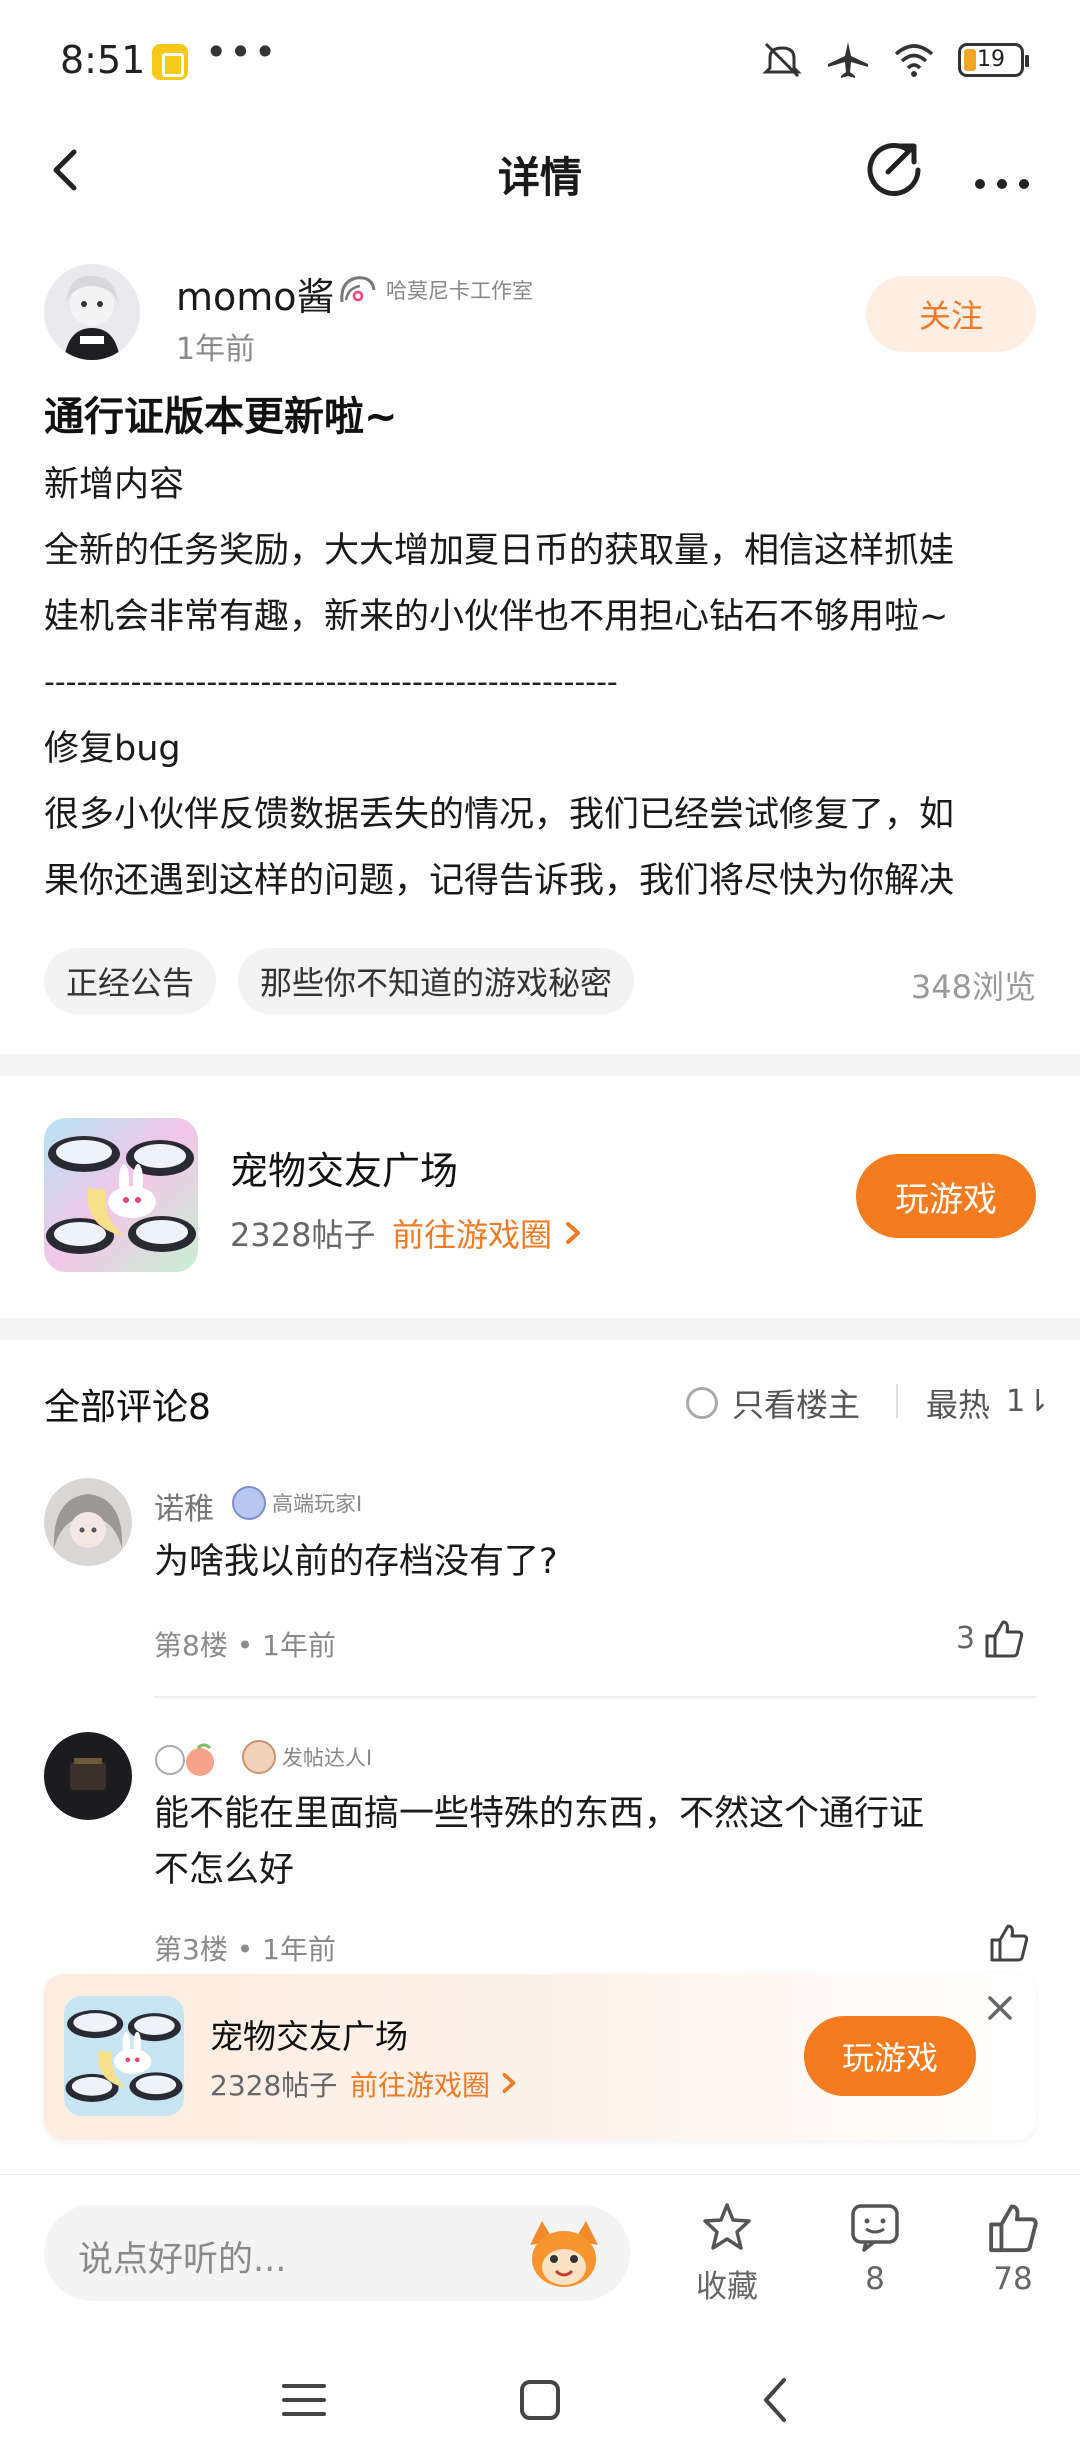 This screenshot has height=2460, width=1080. Describe the element at coordinates (127, 1407) in the screenshot. I see `comments-title: 全部评论8` at that location.